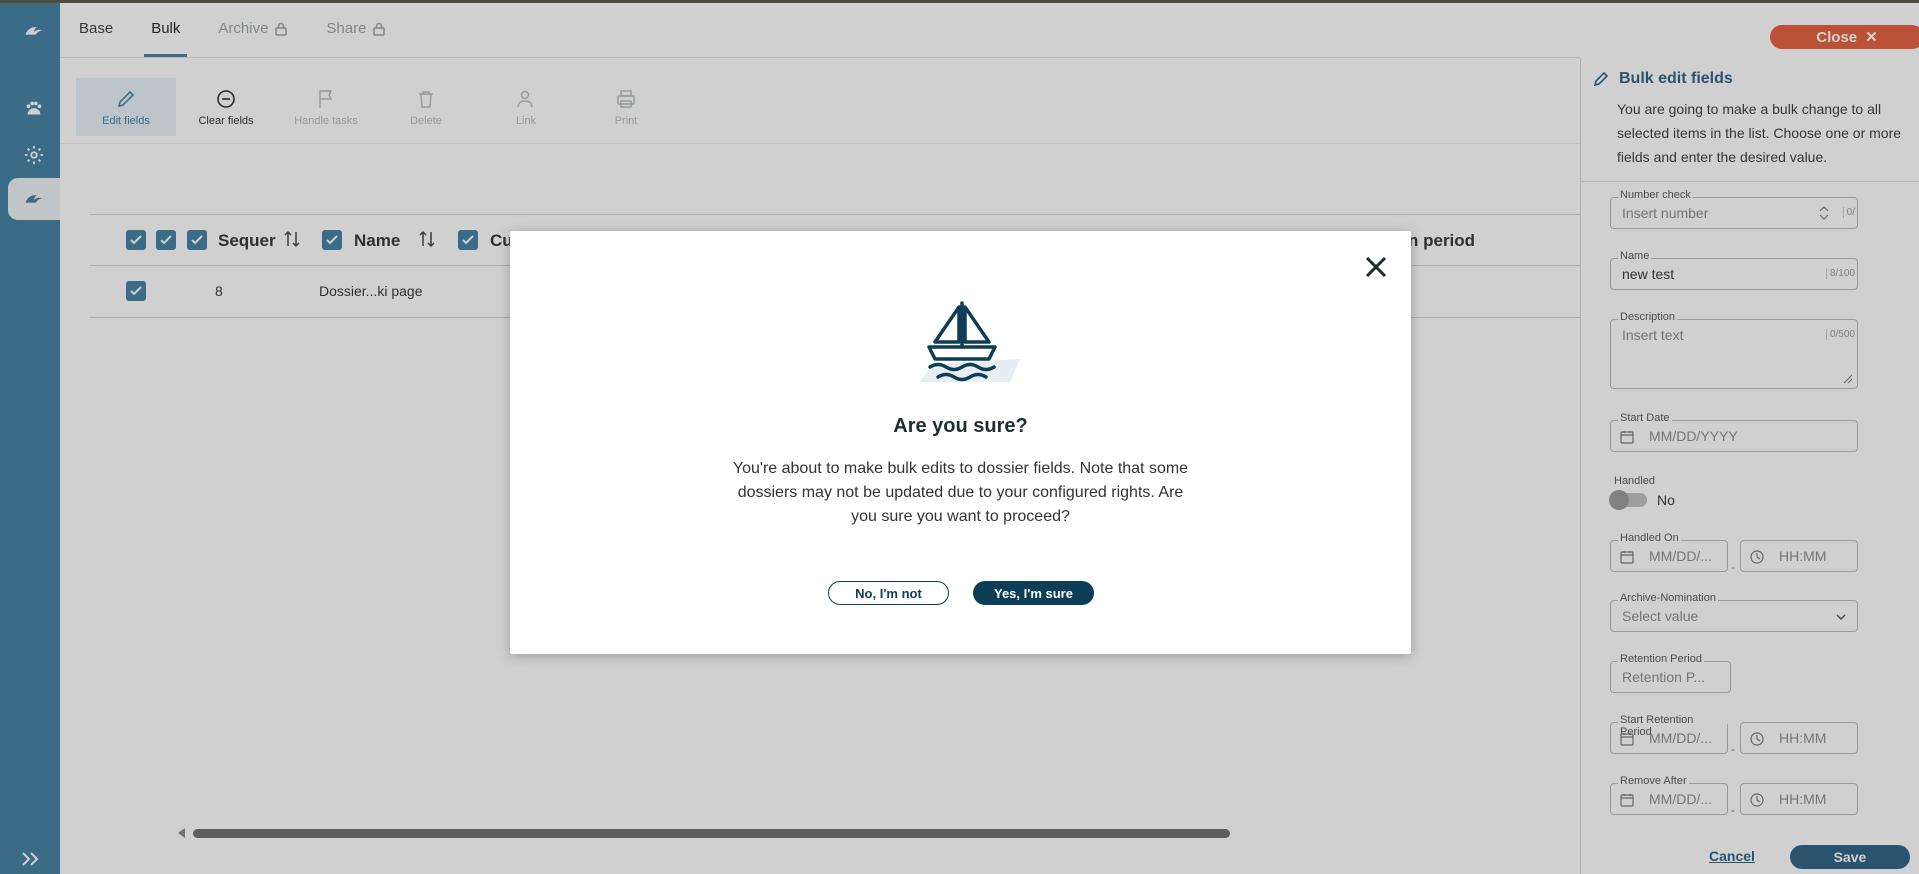  I want to click on close-icon, so click(1376, 267).